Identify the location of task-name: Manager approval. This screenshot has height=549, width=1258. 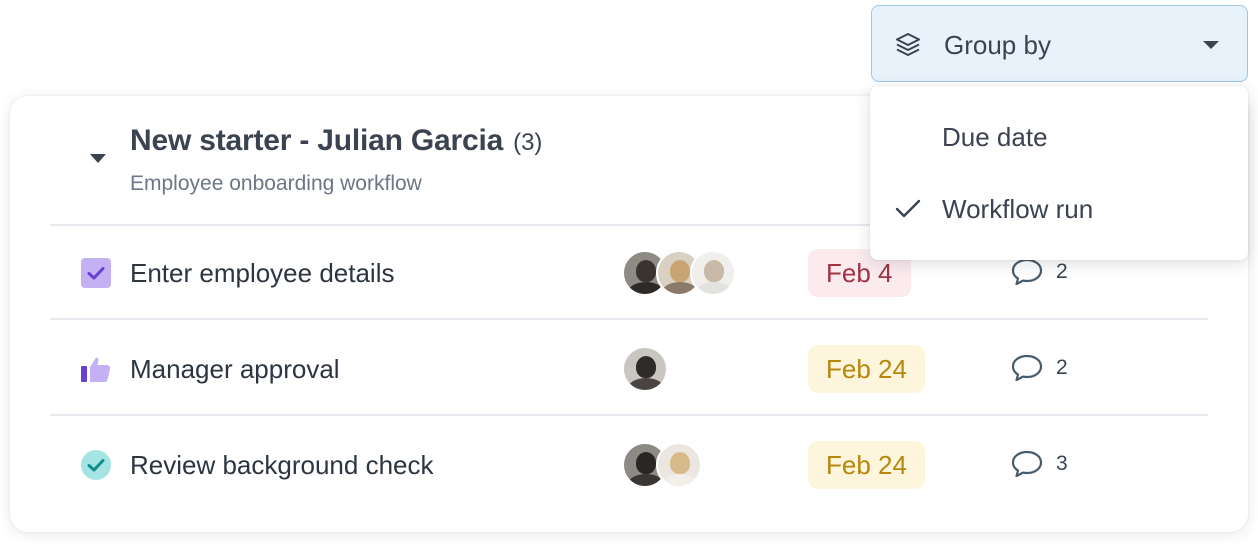
(235, 369).